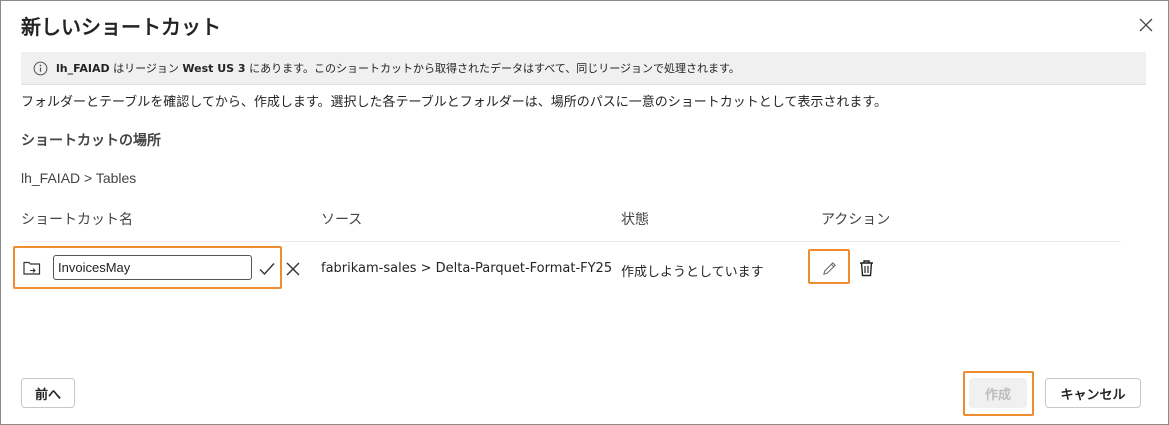  I want to click on shortcut-folder-icon, so click(32, 268).